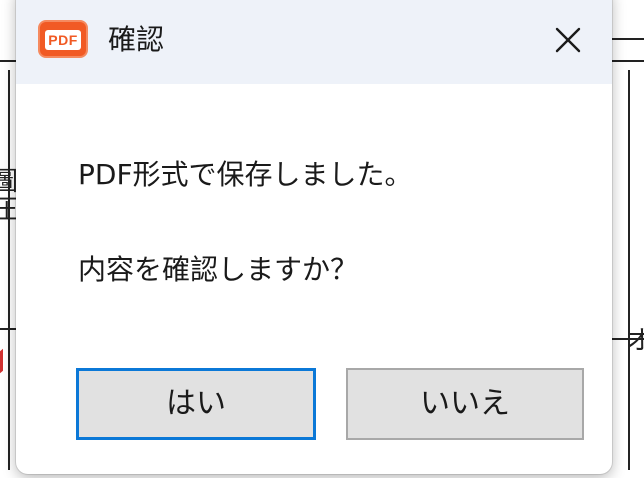  I want to click on dialog-message-question: 内容を確認しますか？, so click(218, 269).